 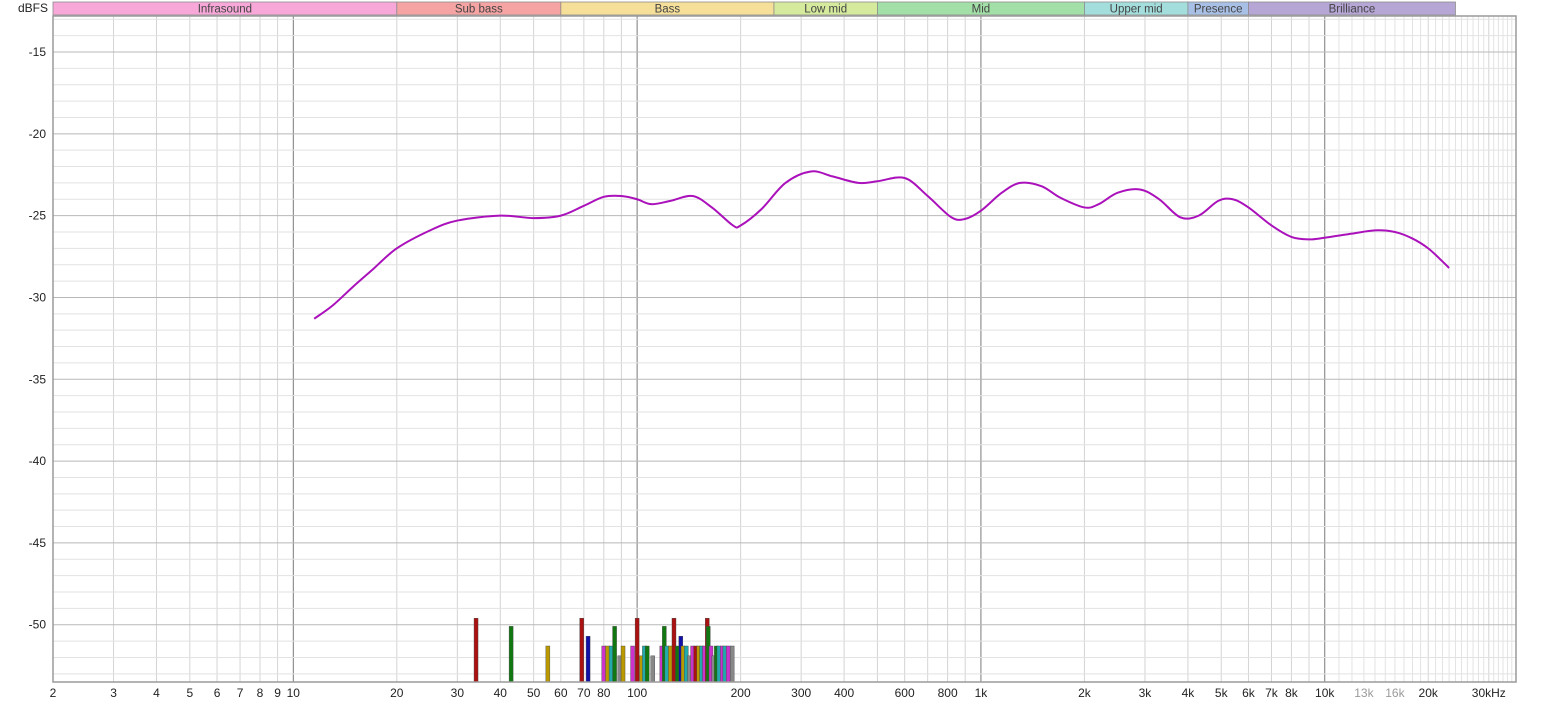 What do you see at coordinates (801, 693) in the screenshot?
I see `x-tick-label: 300` at bounding box center [801, 693].